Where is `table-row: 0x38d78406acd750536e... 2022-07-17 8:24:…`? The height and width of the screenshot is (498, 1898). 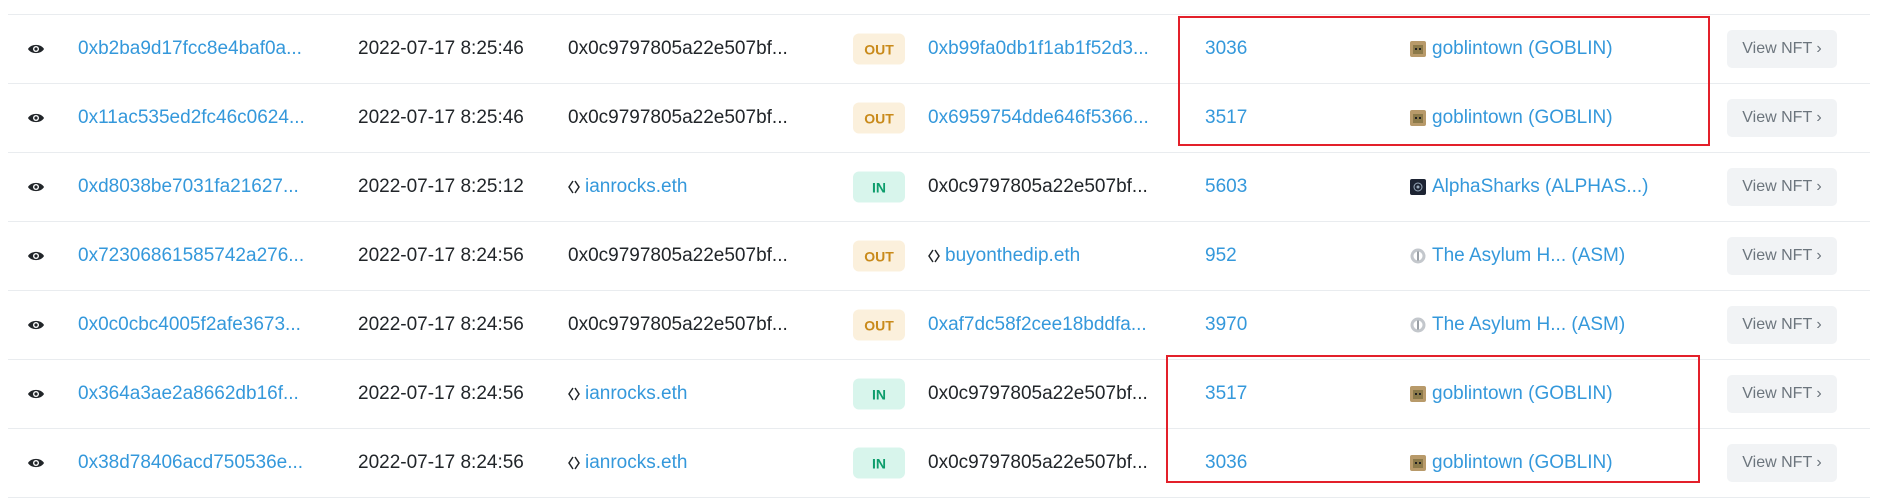
table-row: 0x38d78406acd750536e... 2022-07-17 8:24:… is located at coordinates (939, 463).